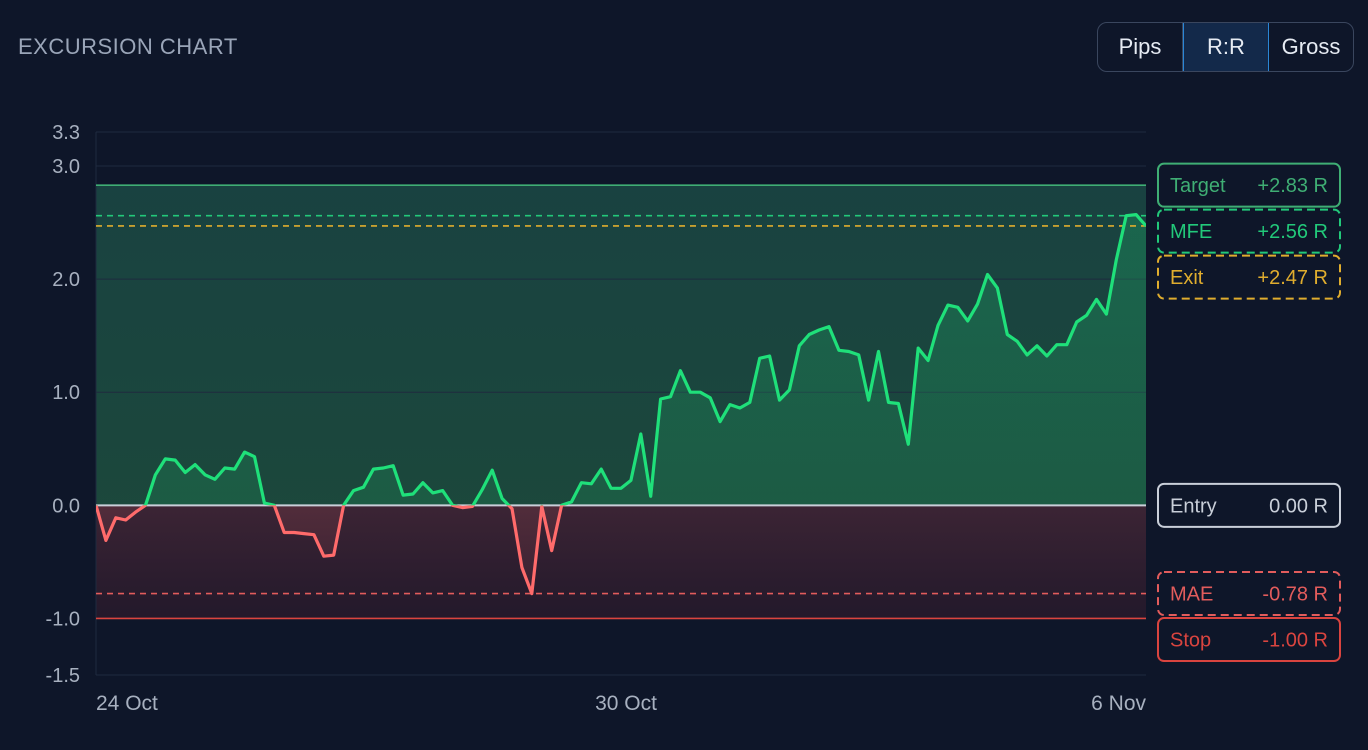 The width and height of the screenshot is (1368, 750). What do you see at coordinates (1193, 506) in the screenshot?
I see `badge-label: Entry` at bounding box center [1193, 506].